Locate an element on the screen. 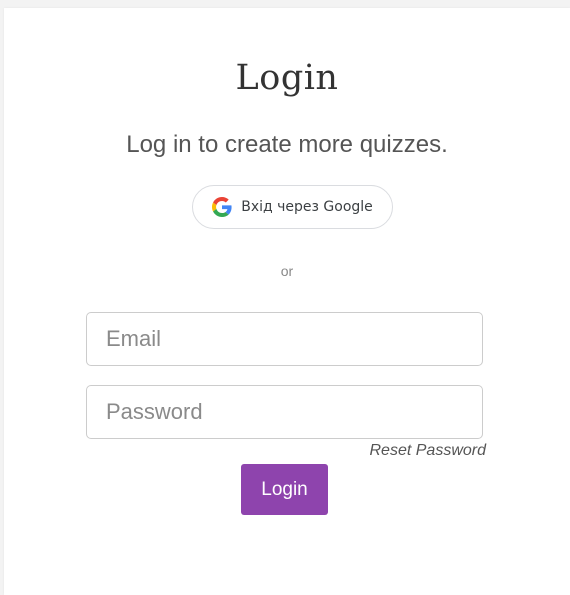  google-signin-button: Вхід через Google is located at coordinates (292, 207).